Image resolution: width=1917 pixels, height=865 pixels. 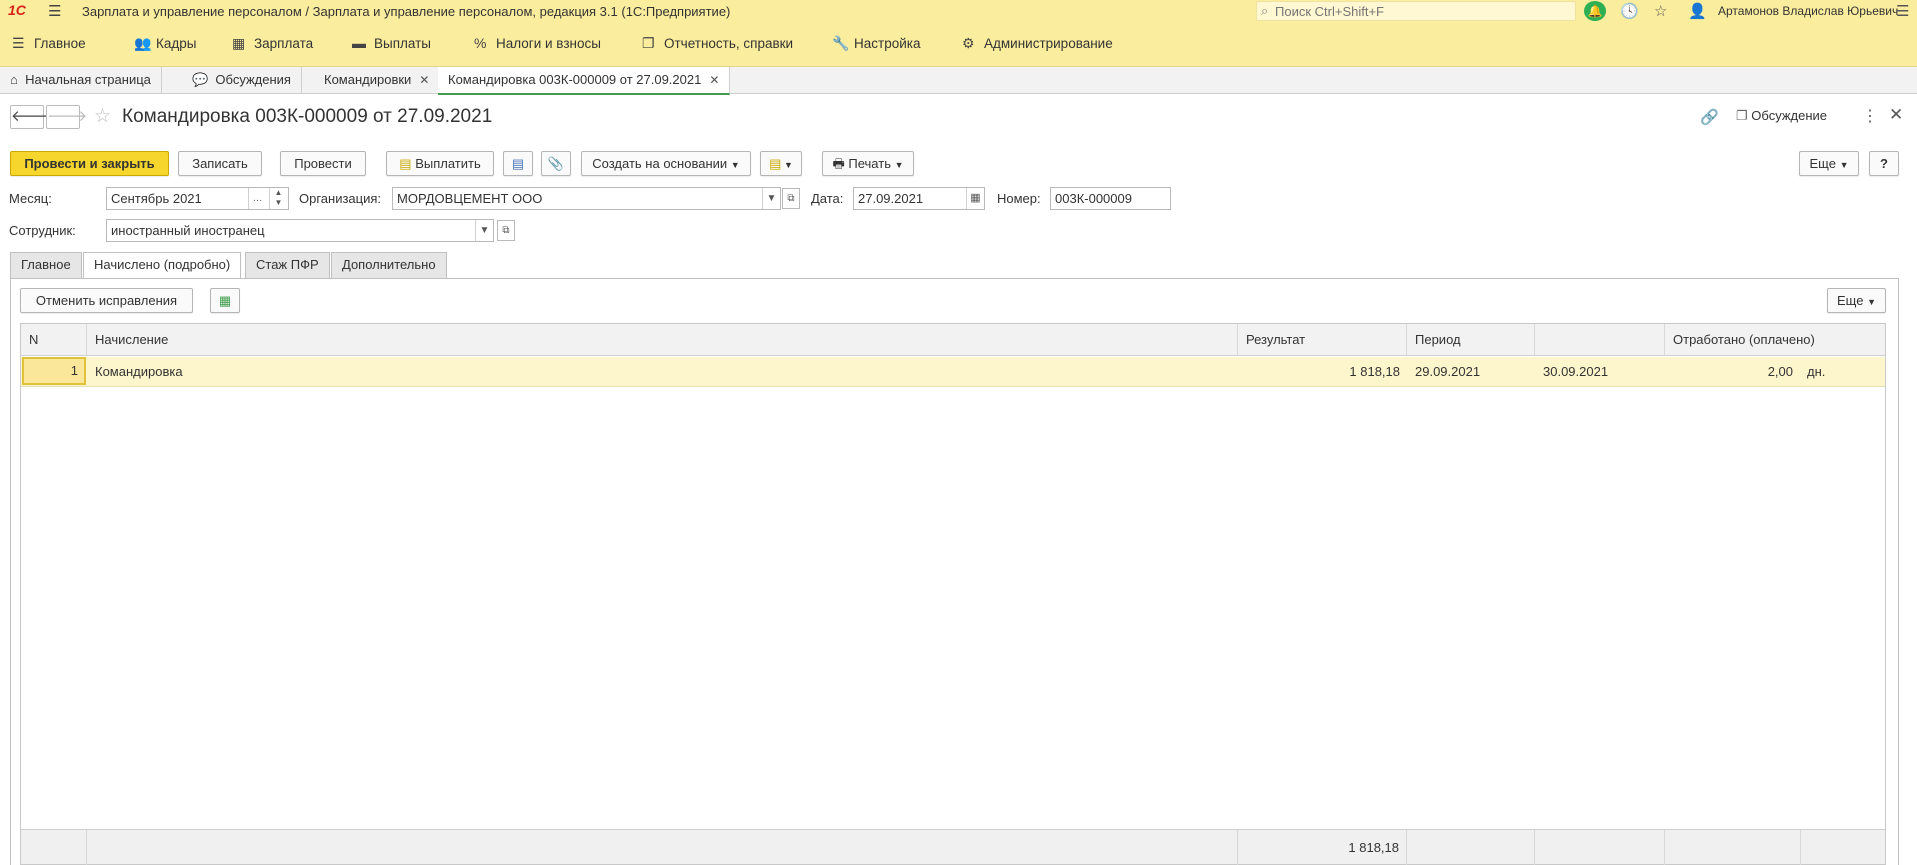 What do you see at coordinates (179, 198) in the screenshot?
I see `month-input` at bounding box center [179, 198].